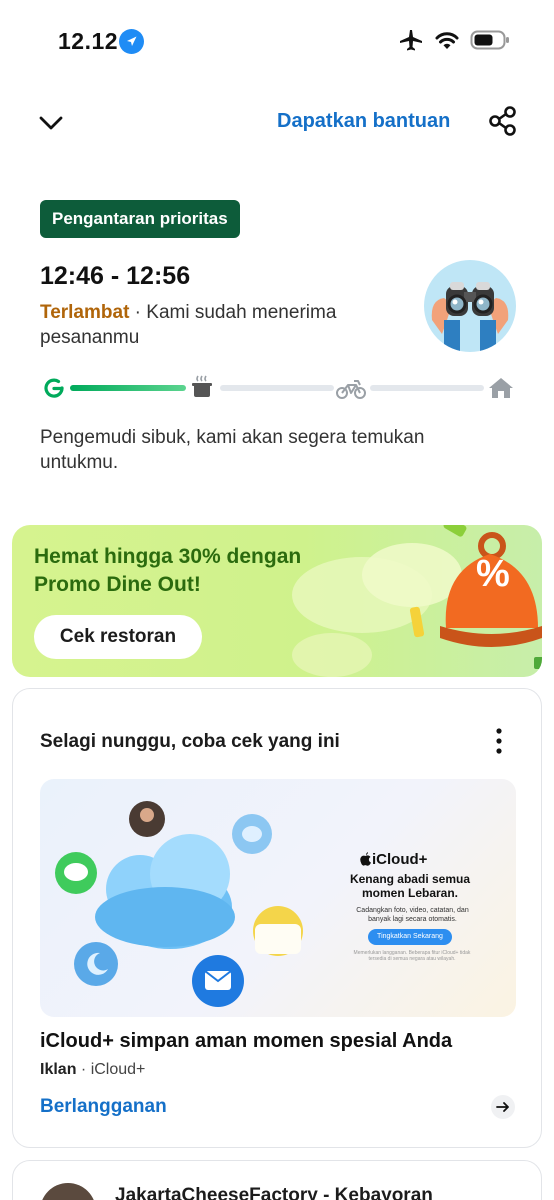 This screenshot has height=1200, width=554. I want to click on check-restaurants-button: Cek restoran, so click(118, 637).